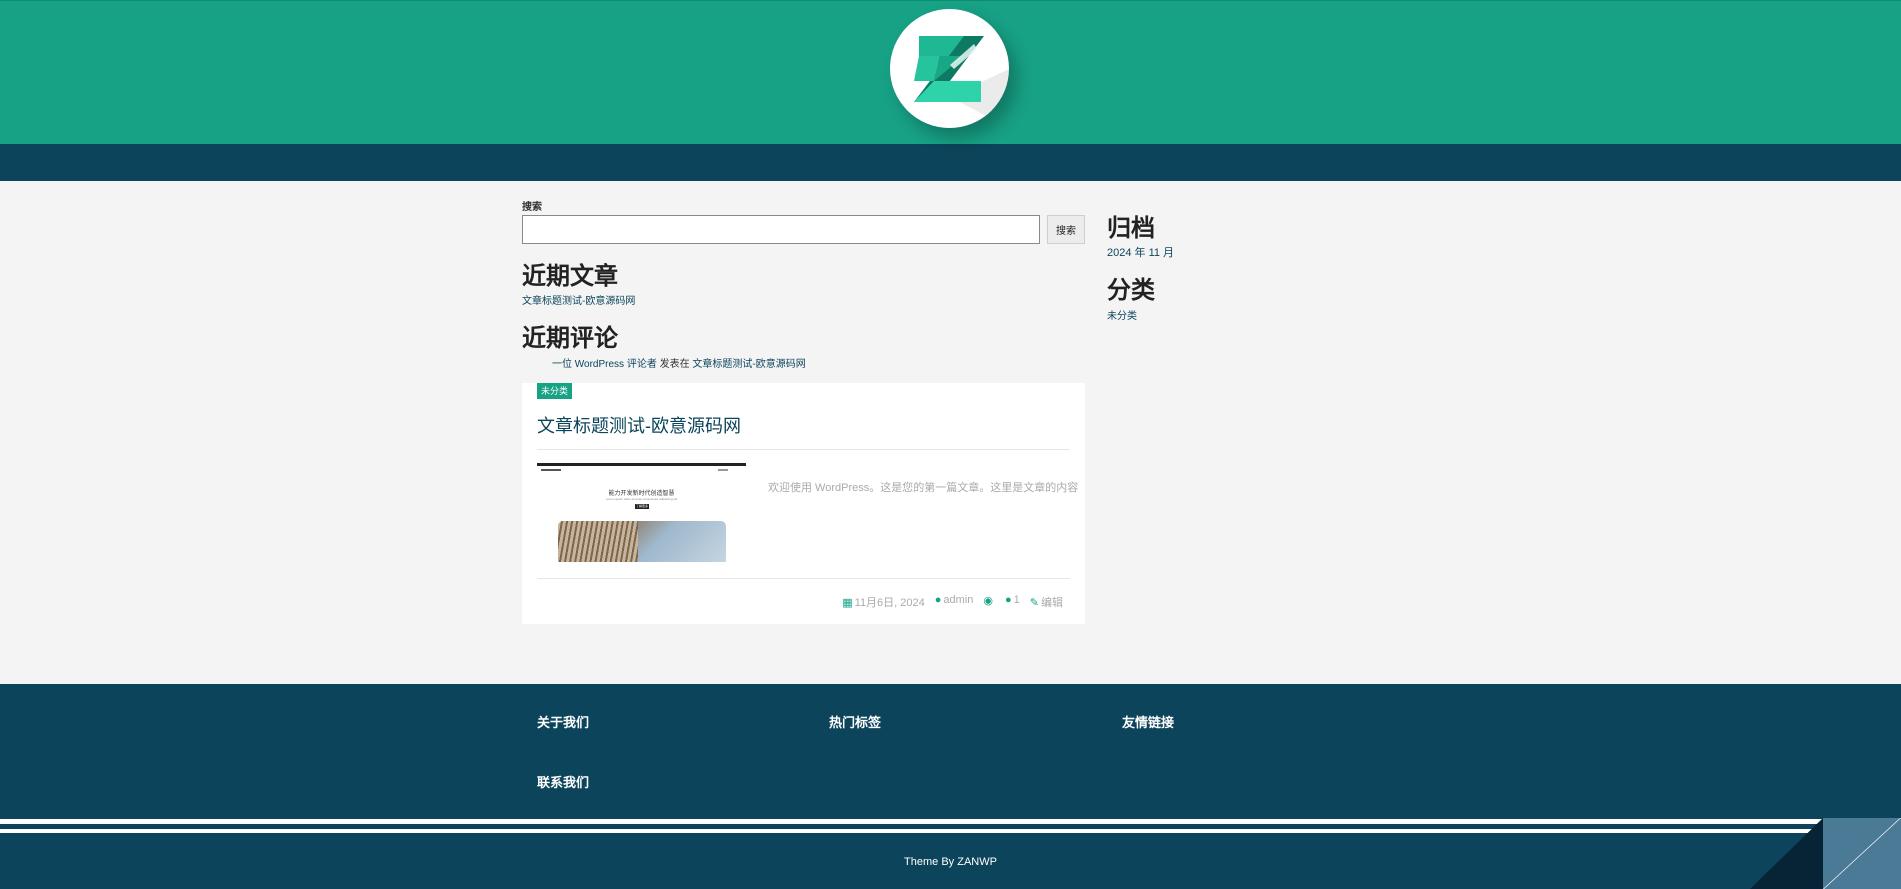  I want to click on search-input, so click(781, 229).